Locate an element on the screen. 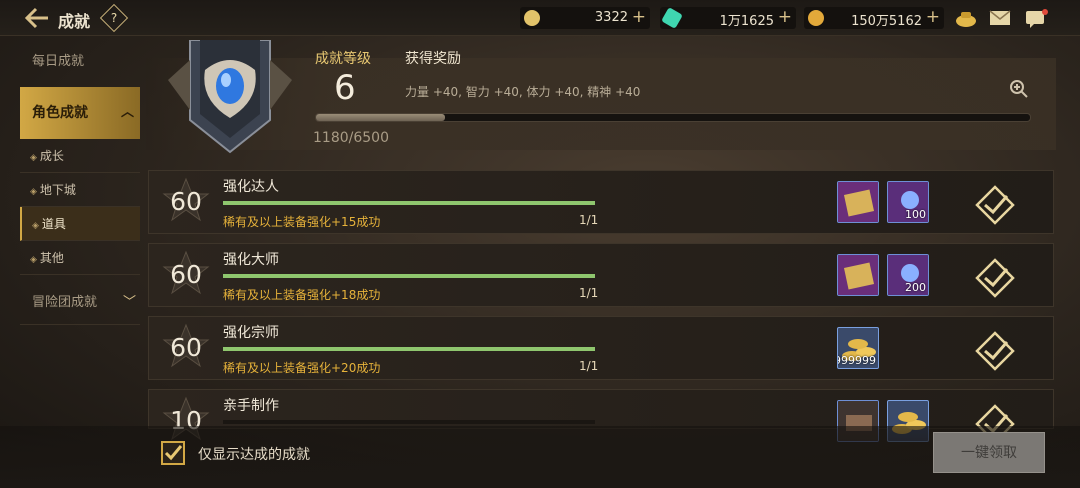 The width and height of the screenshot is (1080, 488). achievement-emblem-icon is located at coordinates (230, 98).